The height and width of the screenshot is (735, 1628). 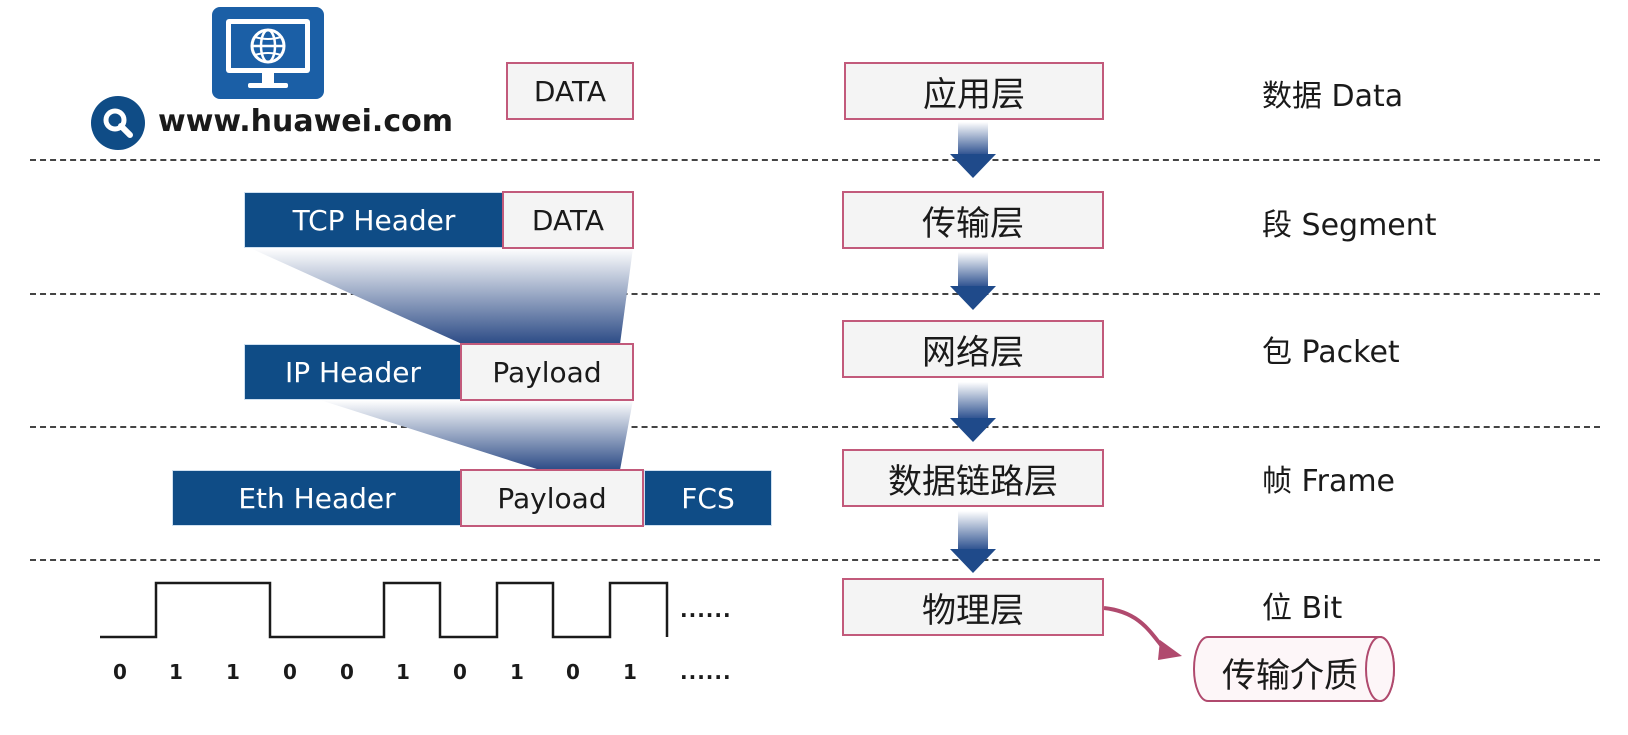 I want to click on pdu-packet: 包 Packet, so click(x=1331, y=352).